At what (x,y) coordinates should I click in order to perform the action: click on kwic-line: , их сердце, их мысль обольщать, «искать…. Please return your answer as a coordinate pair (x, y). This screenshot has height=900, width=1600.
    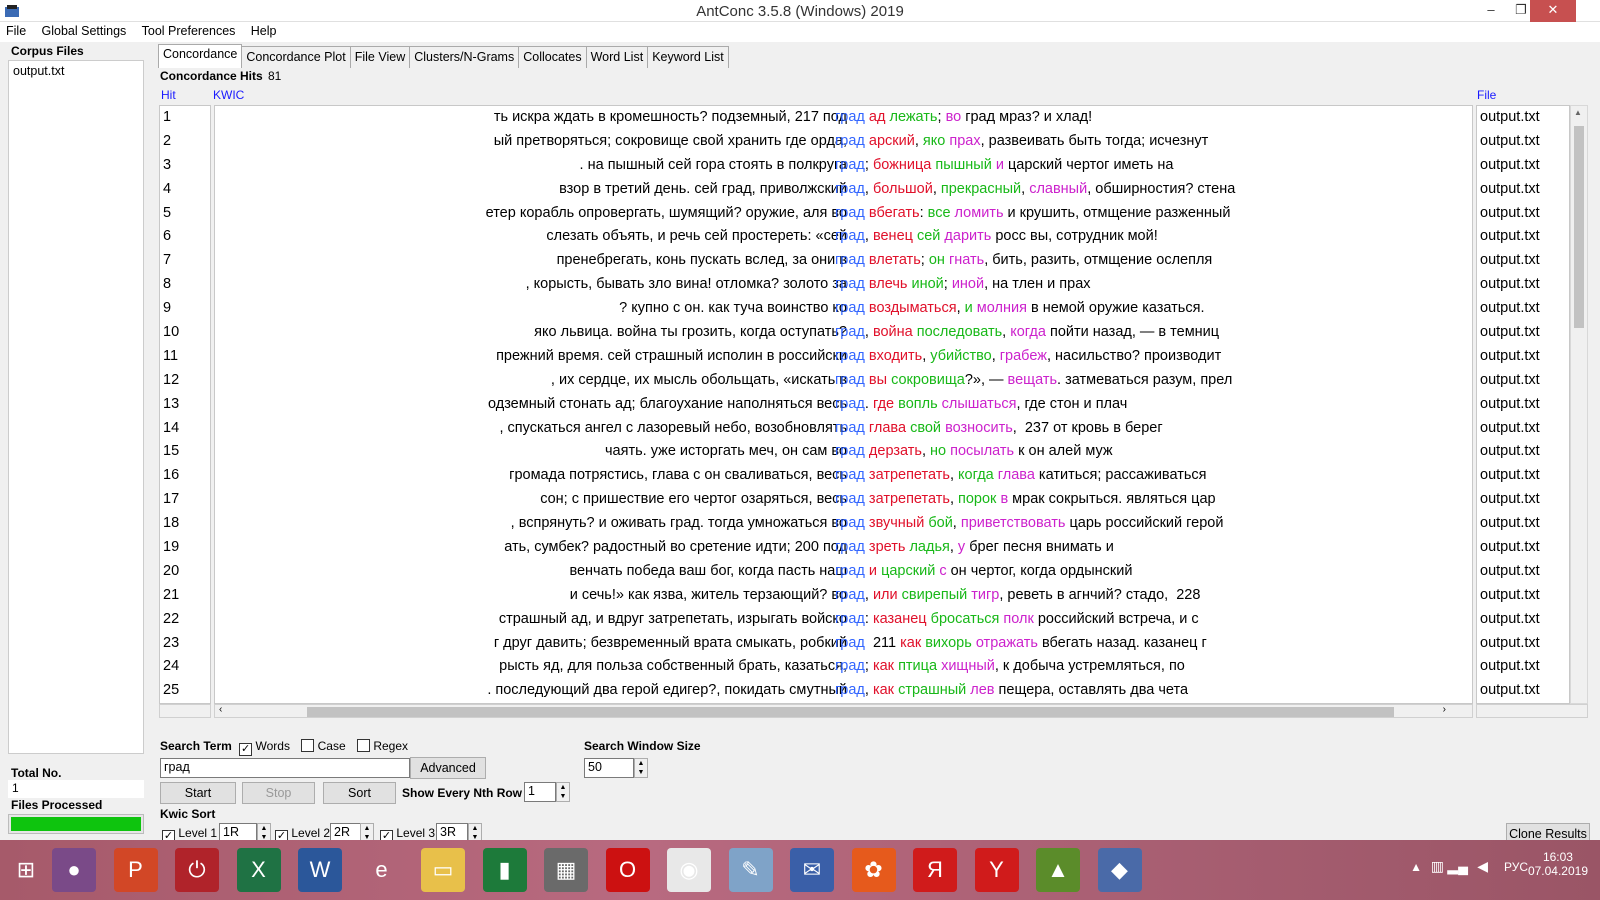
    Looking at the image, I should click on (843, 381).